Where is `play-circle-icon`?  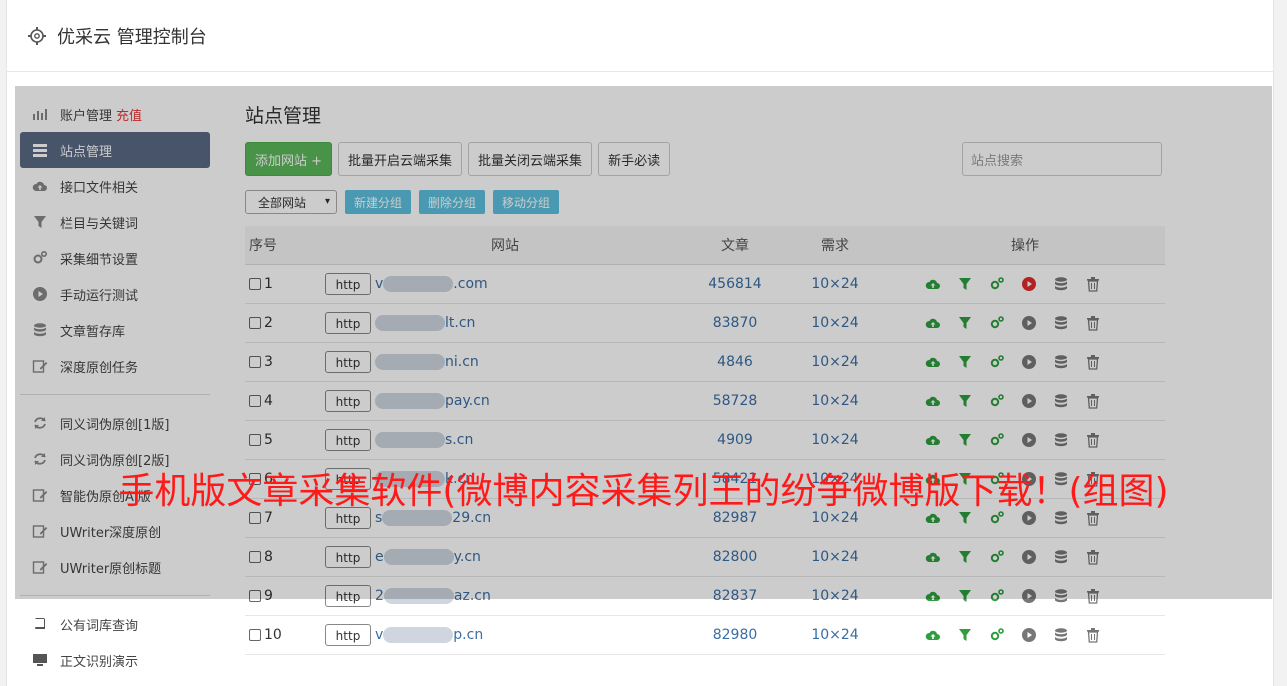 play-circle-icon is located at coordinates (1029, 635).